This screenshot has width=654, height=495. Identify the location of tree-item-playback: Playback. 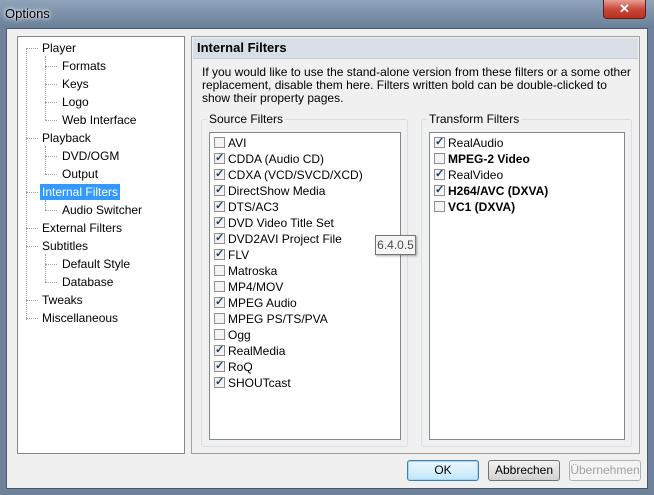
(66, 138).